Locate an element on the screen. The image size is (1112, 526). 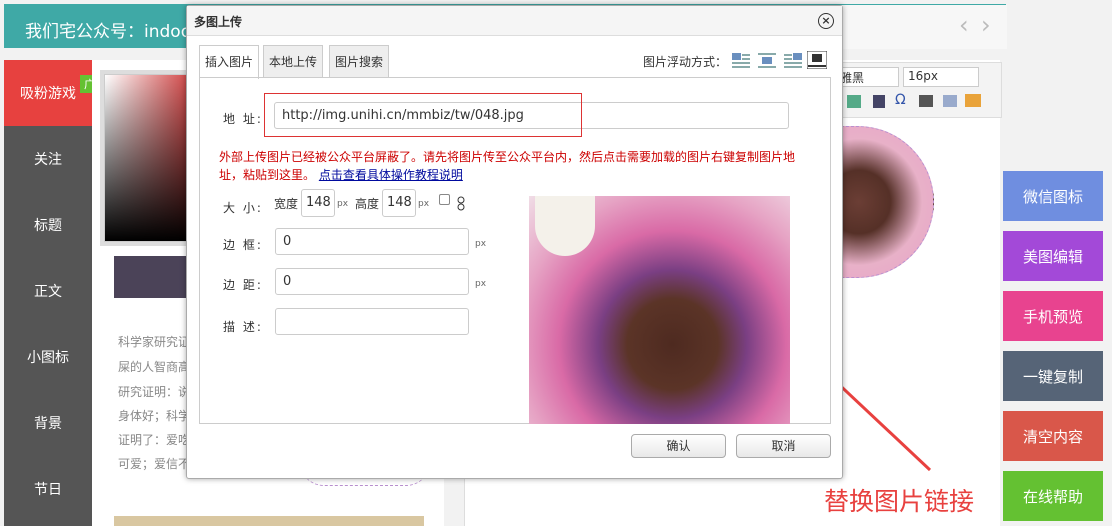
border-label: 边 框: is located at coordinates (243, 245).